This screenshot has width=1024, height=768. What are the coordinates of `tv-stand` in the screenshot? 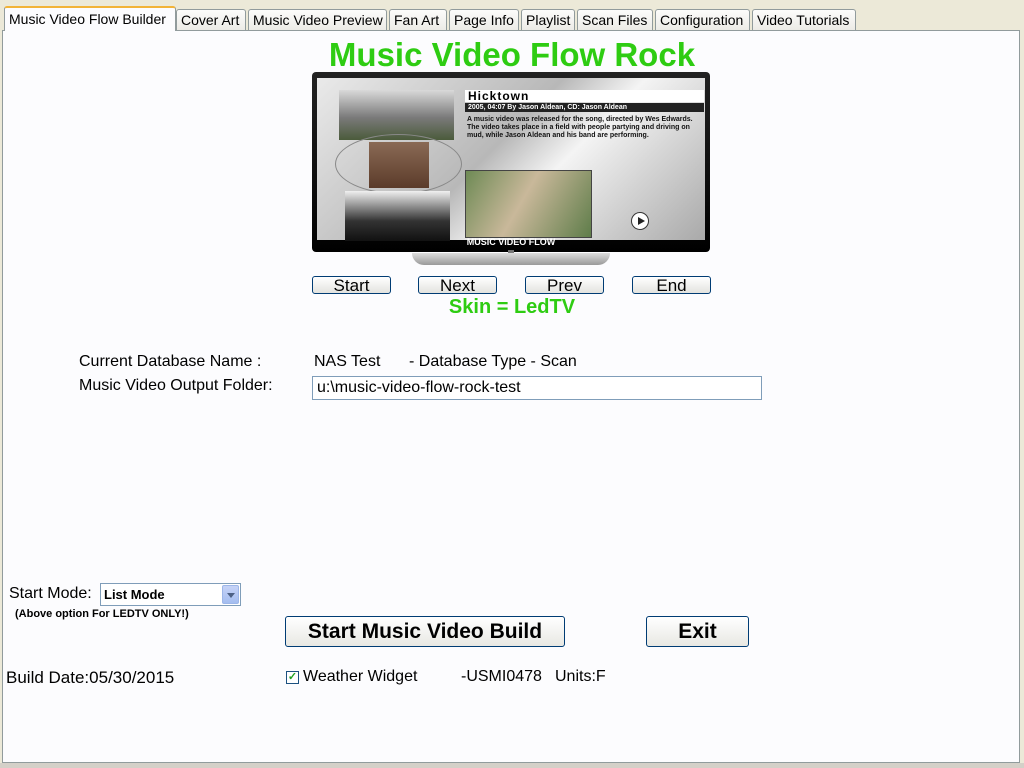 It's located at (511, 259).